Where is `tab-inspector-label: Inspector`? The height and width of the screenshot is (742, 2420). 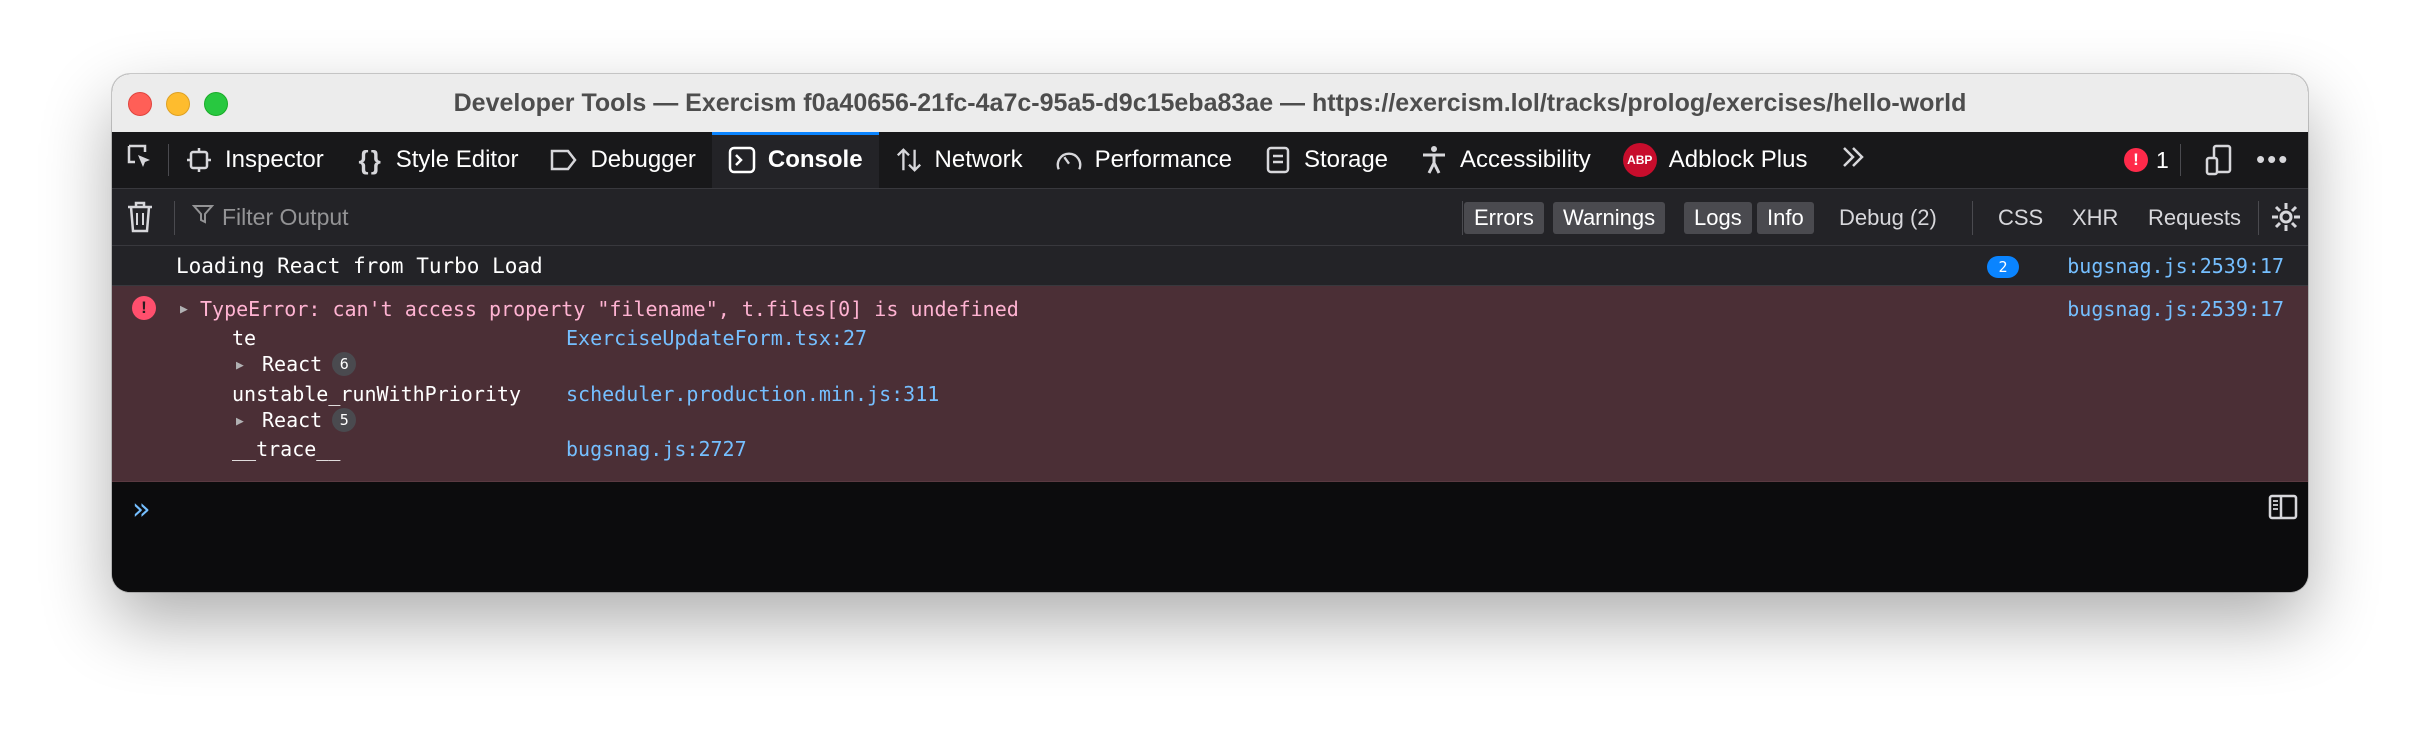
tab-inspector-label: Inspector is located at coordinates (274, 159).